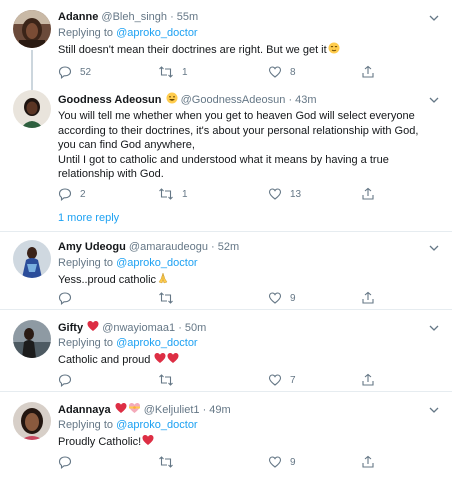  I want to click on author-name: Goodness Adeosun, so click(110, 100).